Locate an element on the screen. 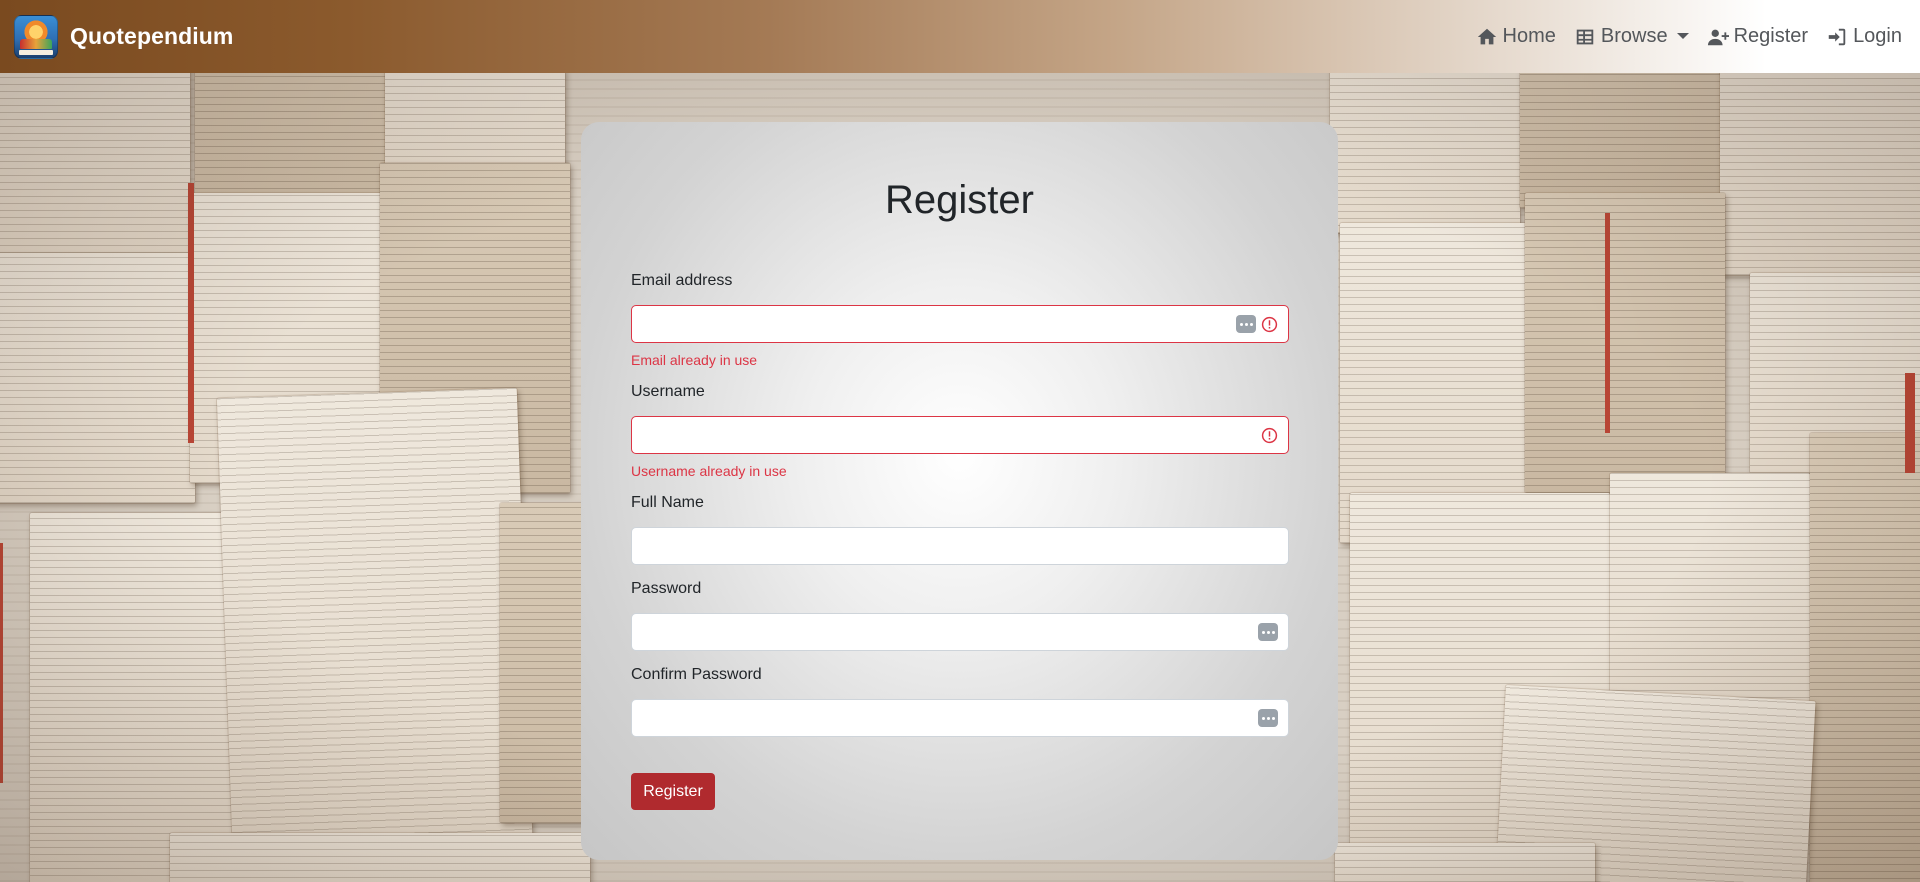 This screenshot has height=882, width=1920. username-group: Username Username already in use is located at coordinates (960, 431).